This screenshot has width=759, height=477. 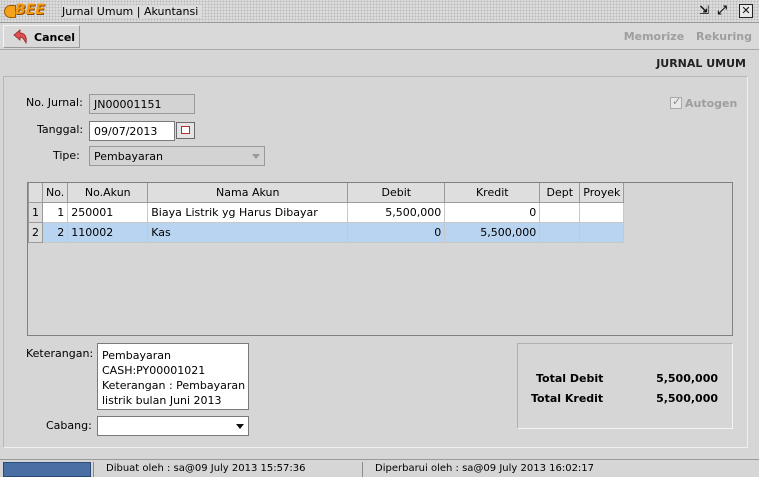 I want to click on cancel-label: Cancel, so click(x=55, y=37).